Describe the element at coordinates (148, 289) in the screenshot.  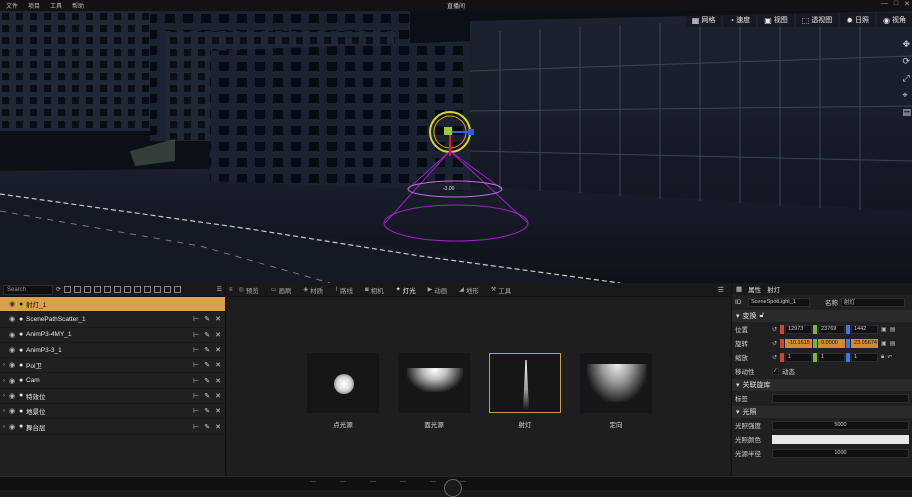
I see `image-filter-icon` at that location.